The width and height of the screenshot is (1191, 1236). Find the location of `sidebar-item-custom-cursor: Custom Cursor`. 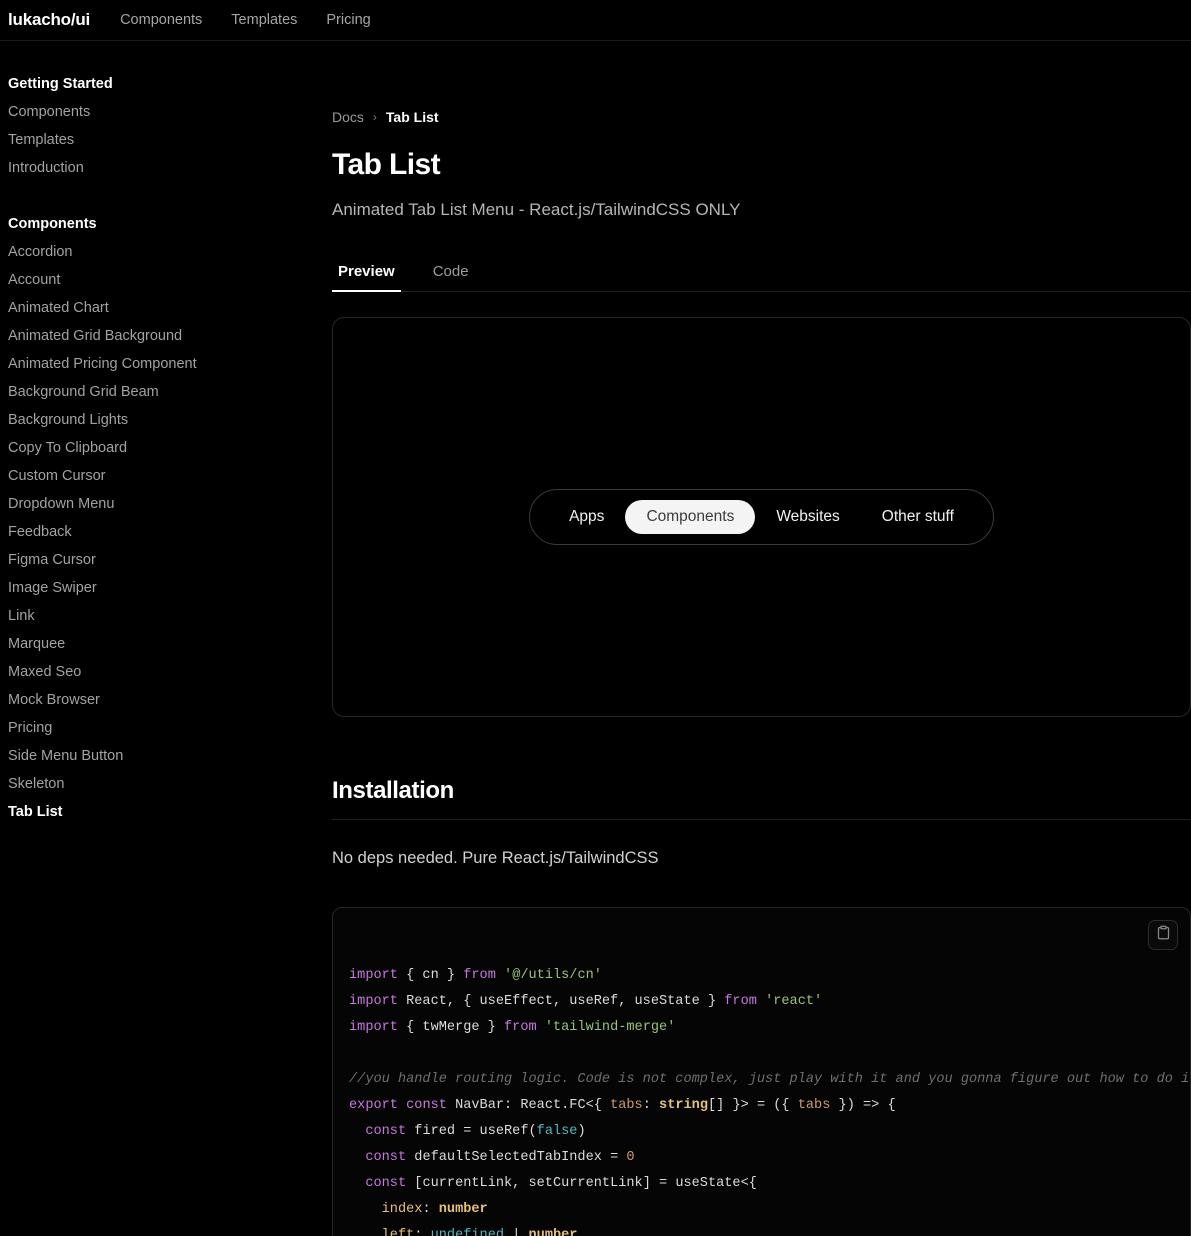

sidebar-item-custom-cursor: Custom Cursor is located at coordinates (170, 476).